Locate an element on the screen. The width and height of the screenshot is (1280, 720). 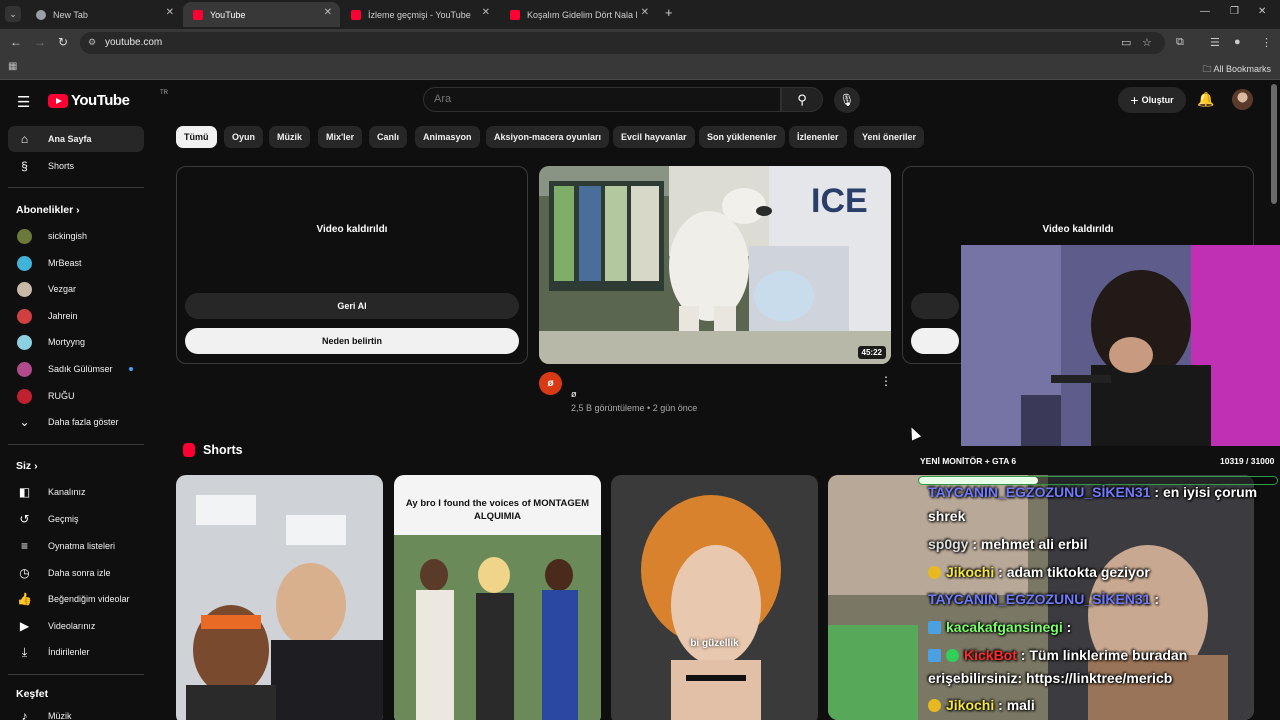
undo-button is located at coordinates (935, 306).